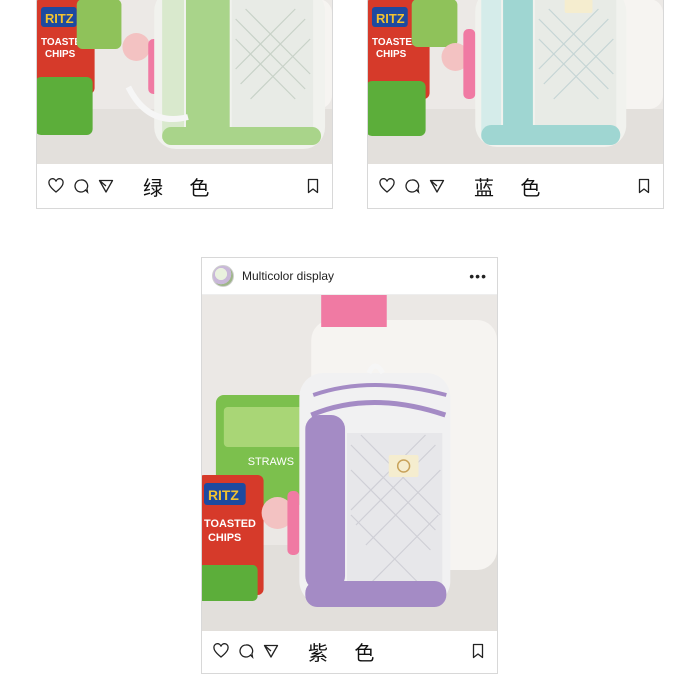 This screenshot has width=700, height=700. What do you see at coordinates (515, 82) in the screenshot?
I see `blue-backpack-photo: RITZ TOASTED CHIPS` at bounding box center [515, 82].